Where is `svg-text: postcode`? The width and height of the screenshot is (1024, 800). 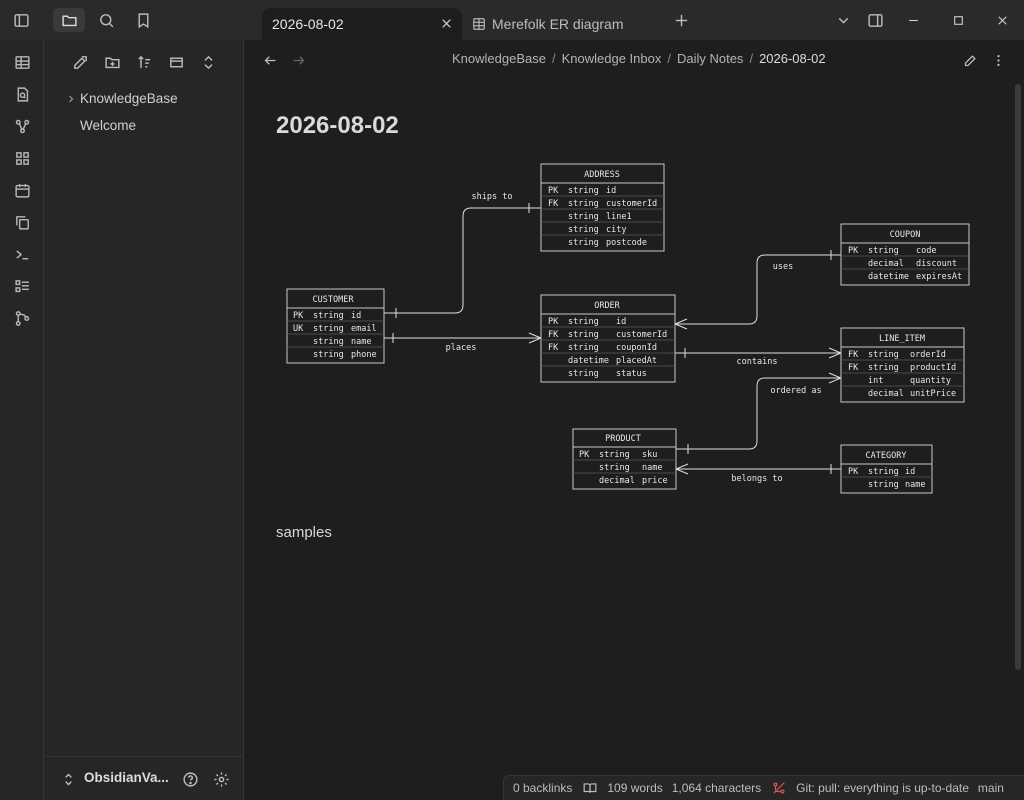
svg-text: postcode is located at coordinates (626, 243).